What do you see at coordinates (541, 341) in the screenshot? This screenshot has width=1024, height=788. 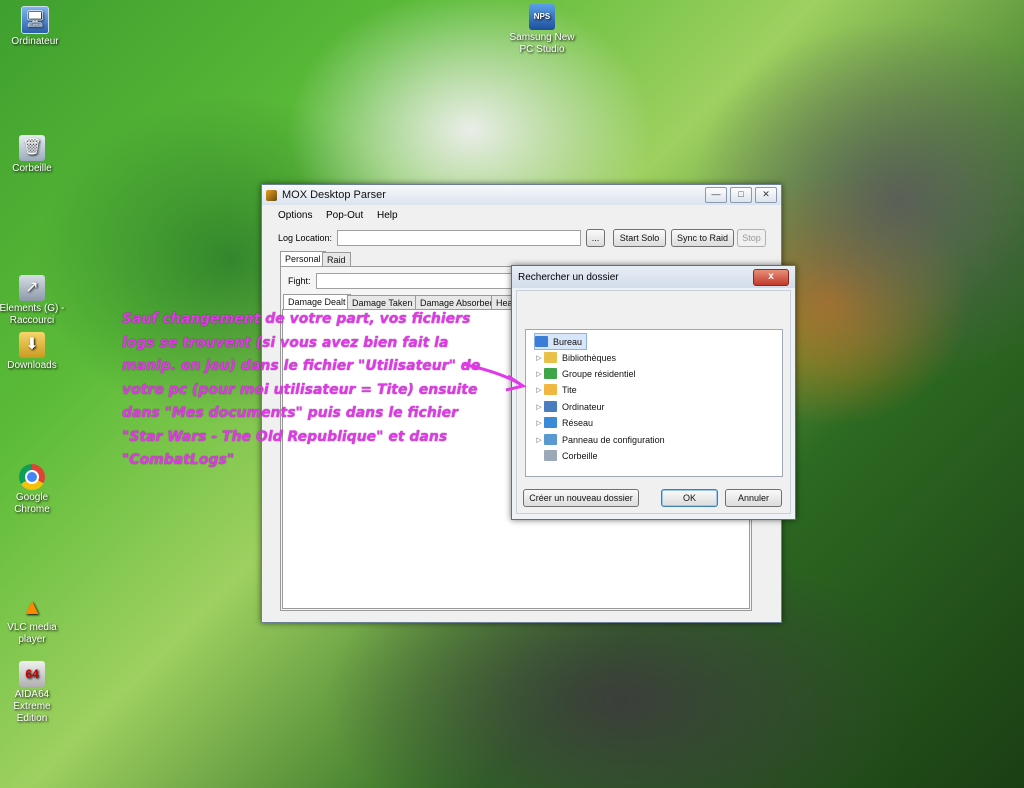 I see `desktop-folder-icon` at bounding box center [541, 341].